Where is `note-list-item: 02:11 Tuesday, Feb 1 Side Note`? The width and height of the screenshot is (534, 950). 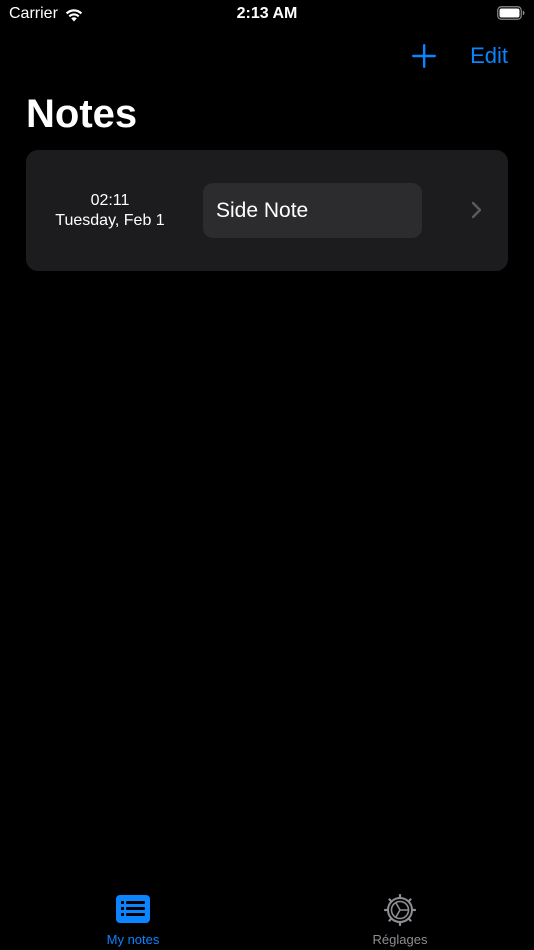 note-list-item: 02:11 Tuesday, Feb 1 Side Note is located at coordinates (267, 210).